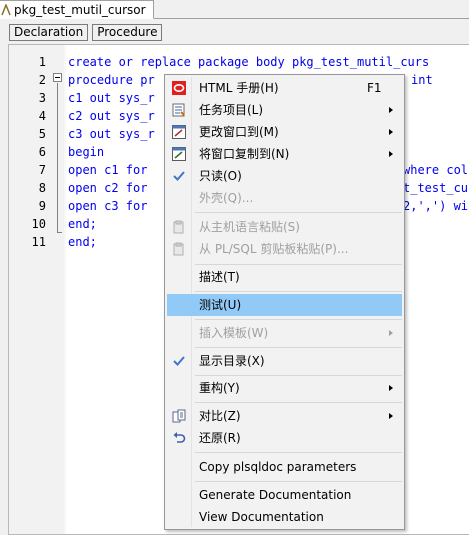 The width and height of the screenshot is (469, 535). What do you see at coordinates (284, 333) in the screenshot?
I see `menu-item-insert-template: 插入模板(W)` at bounding box center [284, 333].